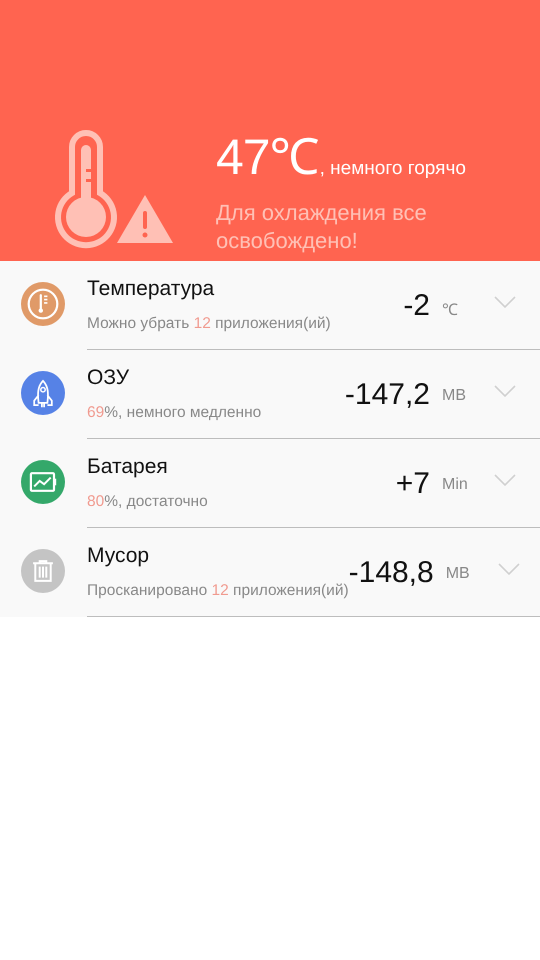  What do you see at coordinates (455, 485) in the screenshot?
I see `row-unit: Min` at bounding box center [455, 485].